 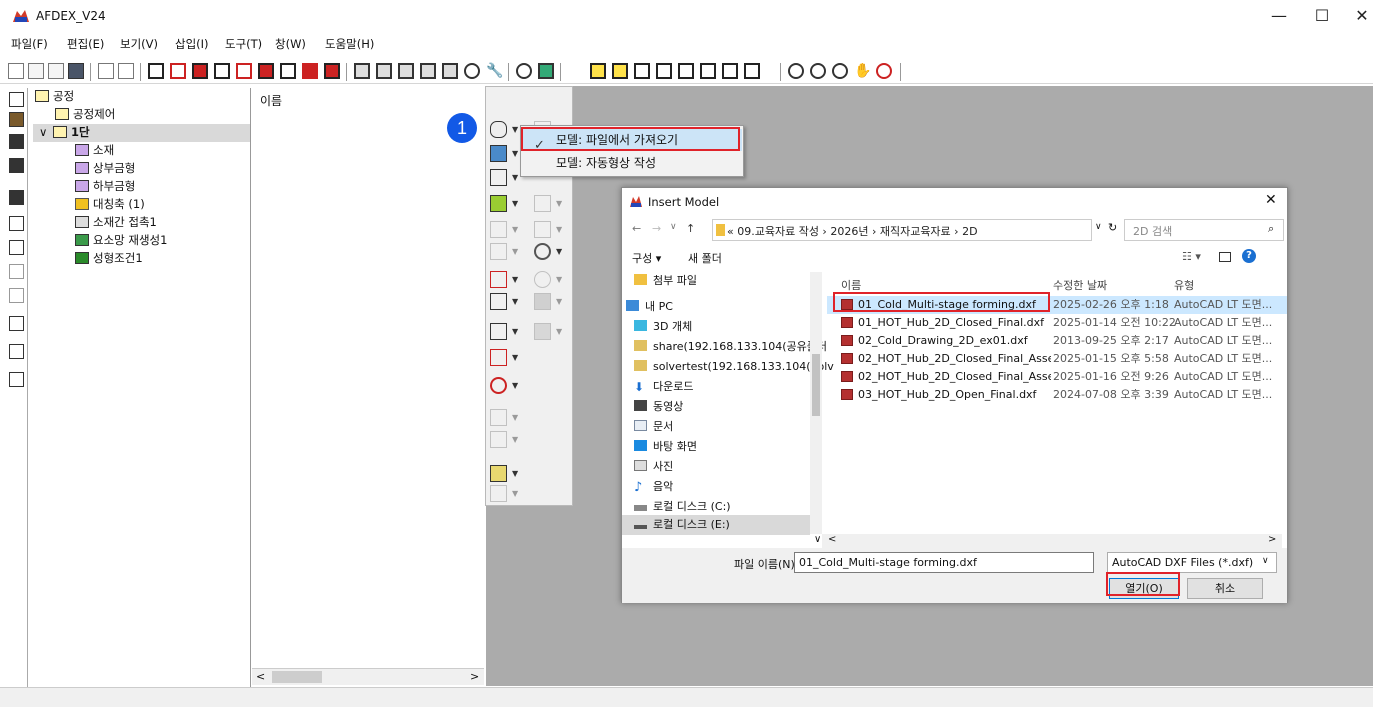 I want to click on column-date: 수정한 날짜, so click(x=1080, y=285).